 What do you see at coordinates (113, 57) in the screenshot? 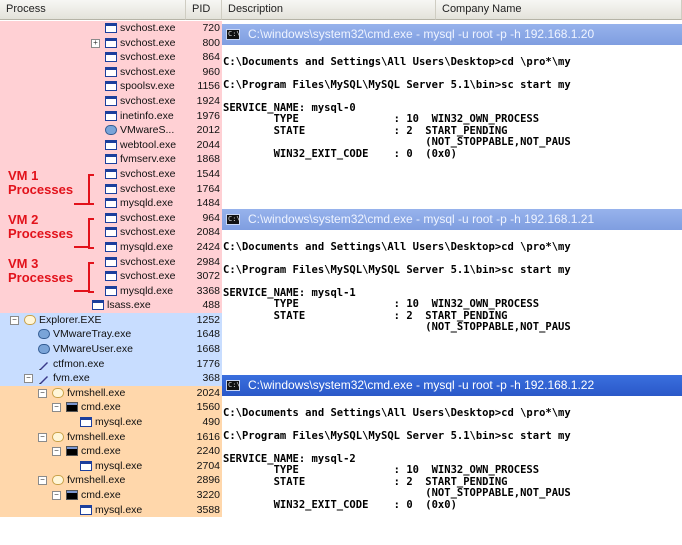
I see `process-row: svchost.exe 864` at bounding box center [113, 57].